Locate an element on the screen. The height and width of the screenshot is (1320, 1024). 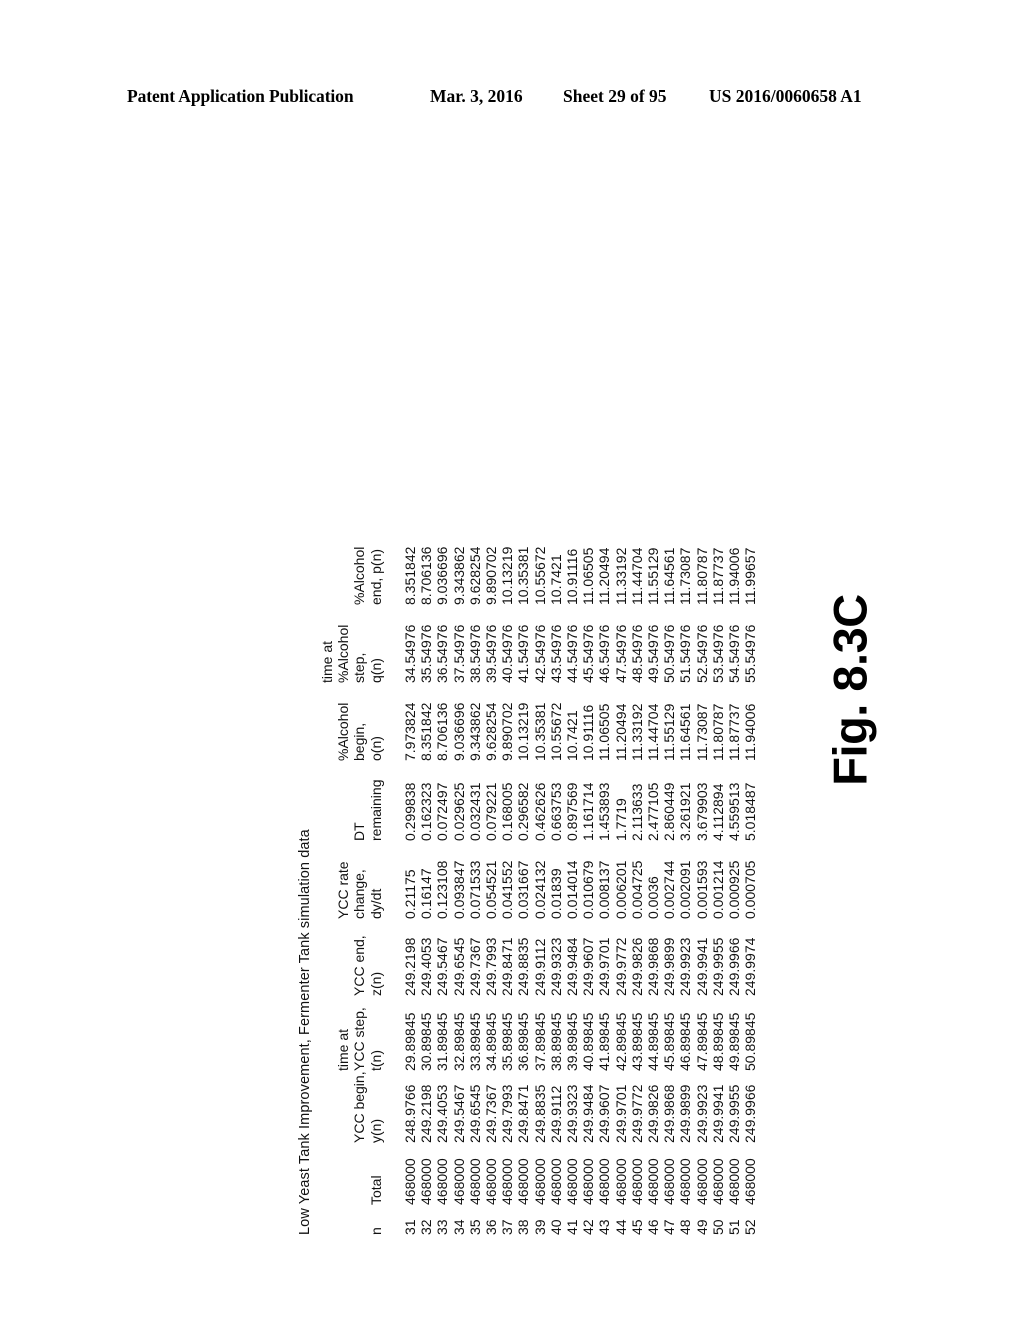
cell-abeg: 11.94006 is located at coordinates (750, 732).